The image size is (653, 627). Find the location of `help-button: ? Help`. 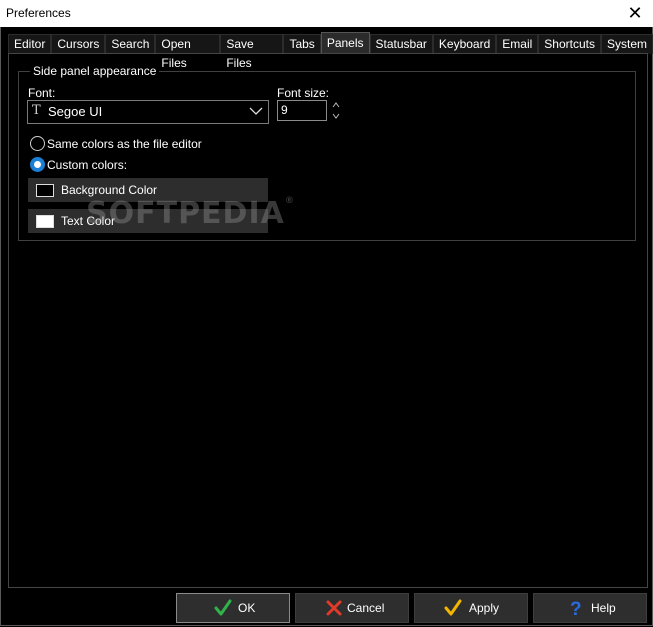

help-button: ? Help is located at coordinates (590, 608).